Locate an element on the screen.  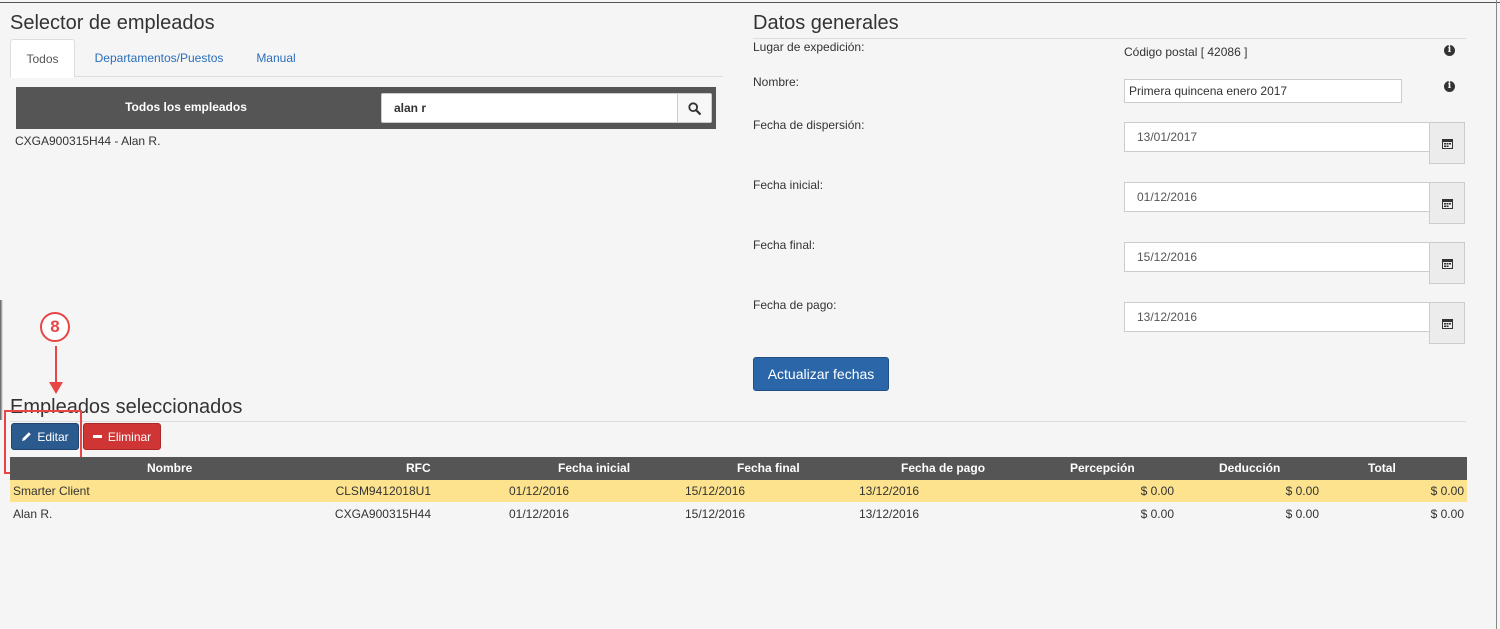
delete-button: Eliminar is located at coordinates (122, 436).